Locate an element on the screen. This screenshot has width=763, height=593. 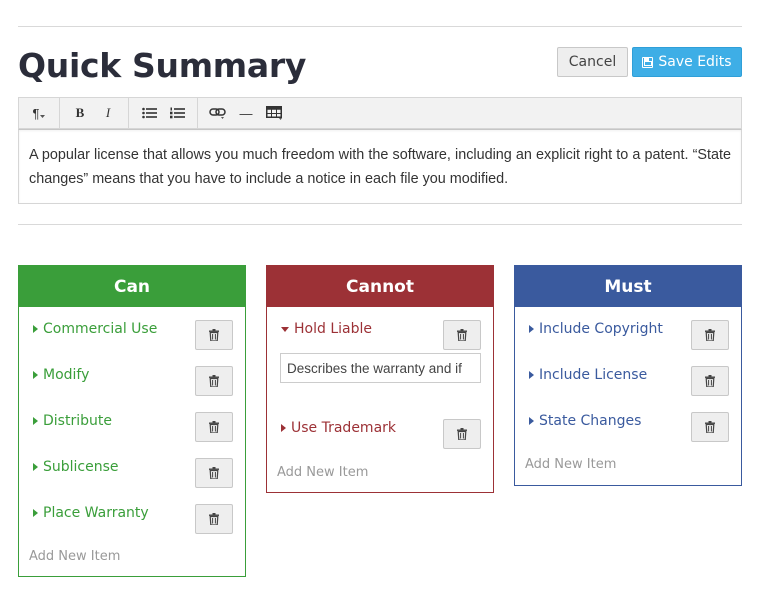
item-label: Use Trademark is located at coordinates (344, 428).